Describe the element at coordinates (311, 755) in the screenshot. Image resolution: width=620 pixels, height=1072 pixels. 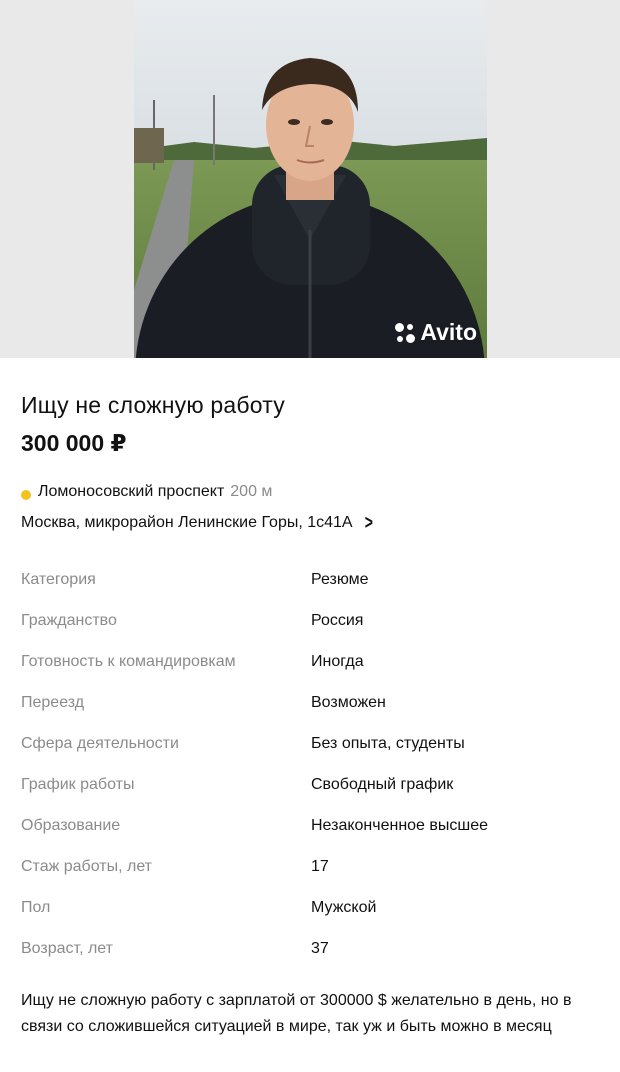
I see `param-row: Сфера деятельности Без опыта, студенты` at that location.